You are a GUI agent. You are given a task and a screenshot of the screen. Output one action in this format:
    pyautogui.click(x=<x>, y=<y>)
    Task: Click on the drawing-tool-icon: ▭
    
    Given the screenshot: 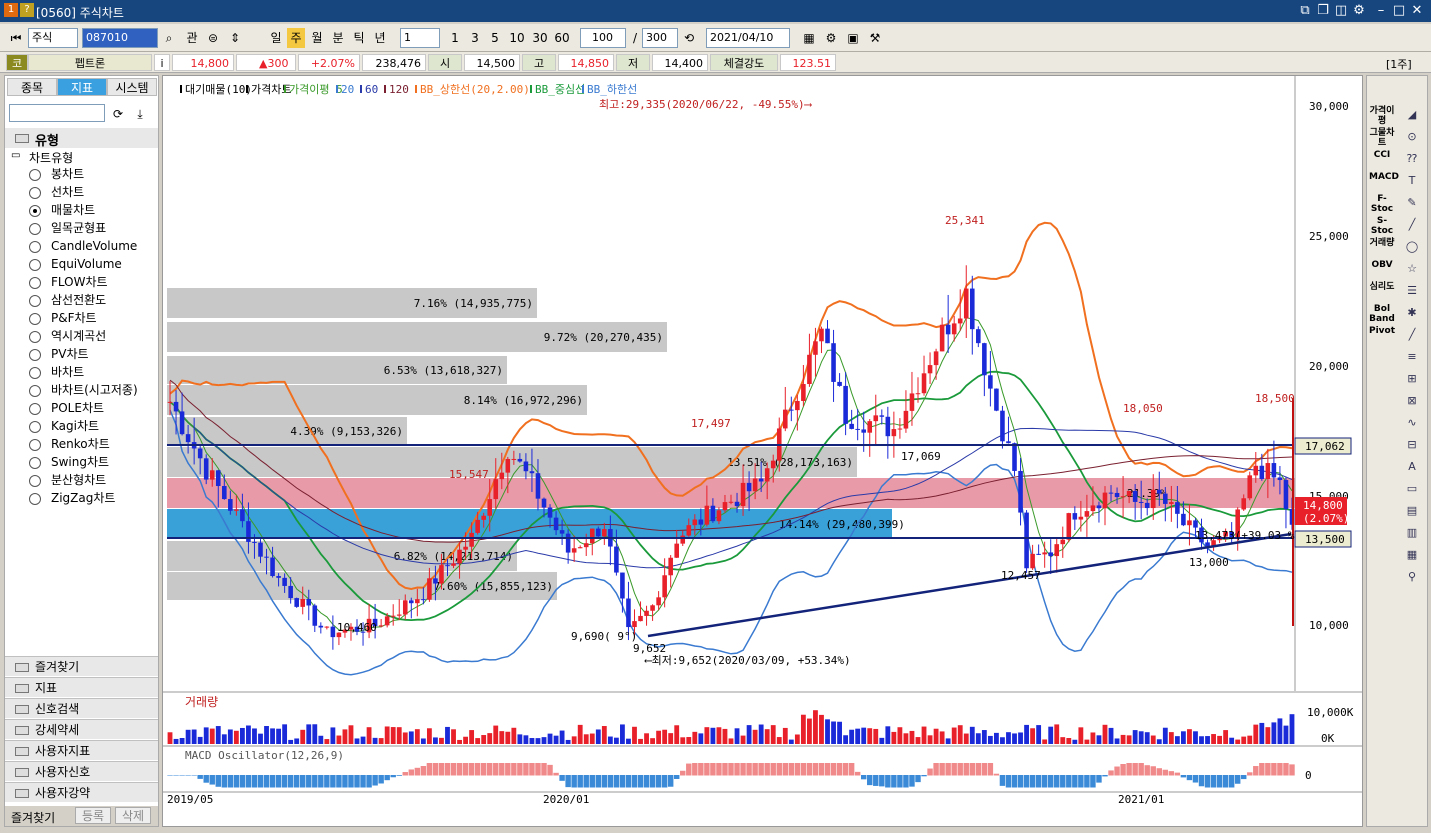 What is the action you would take?
    pyautogui.click(x=1412, y=489)
    